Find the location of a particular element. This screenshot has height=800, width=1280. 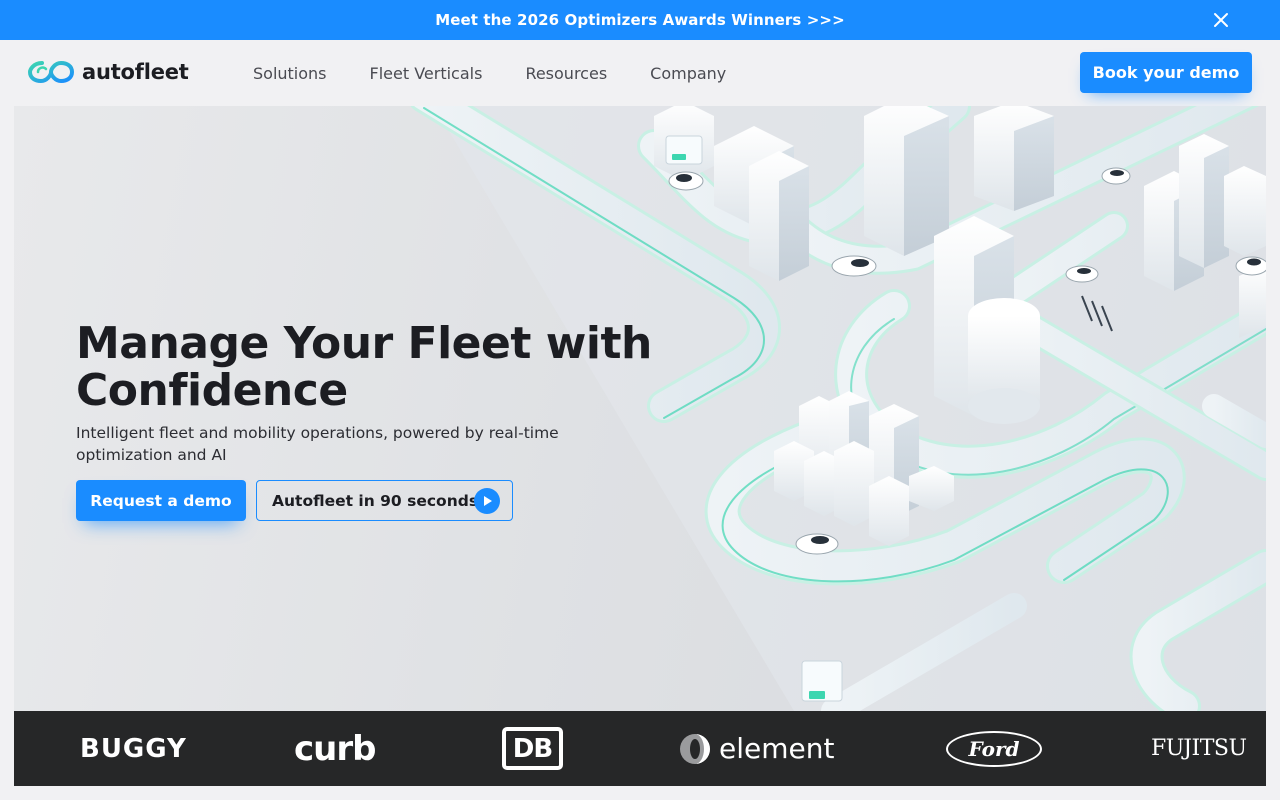

element-logo: element is located at coordinates (756, 748).